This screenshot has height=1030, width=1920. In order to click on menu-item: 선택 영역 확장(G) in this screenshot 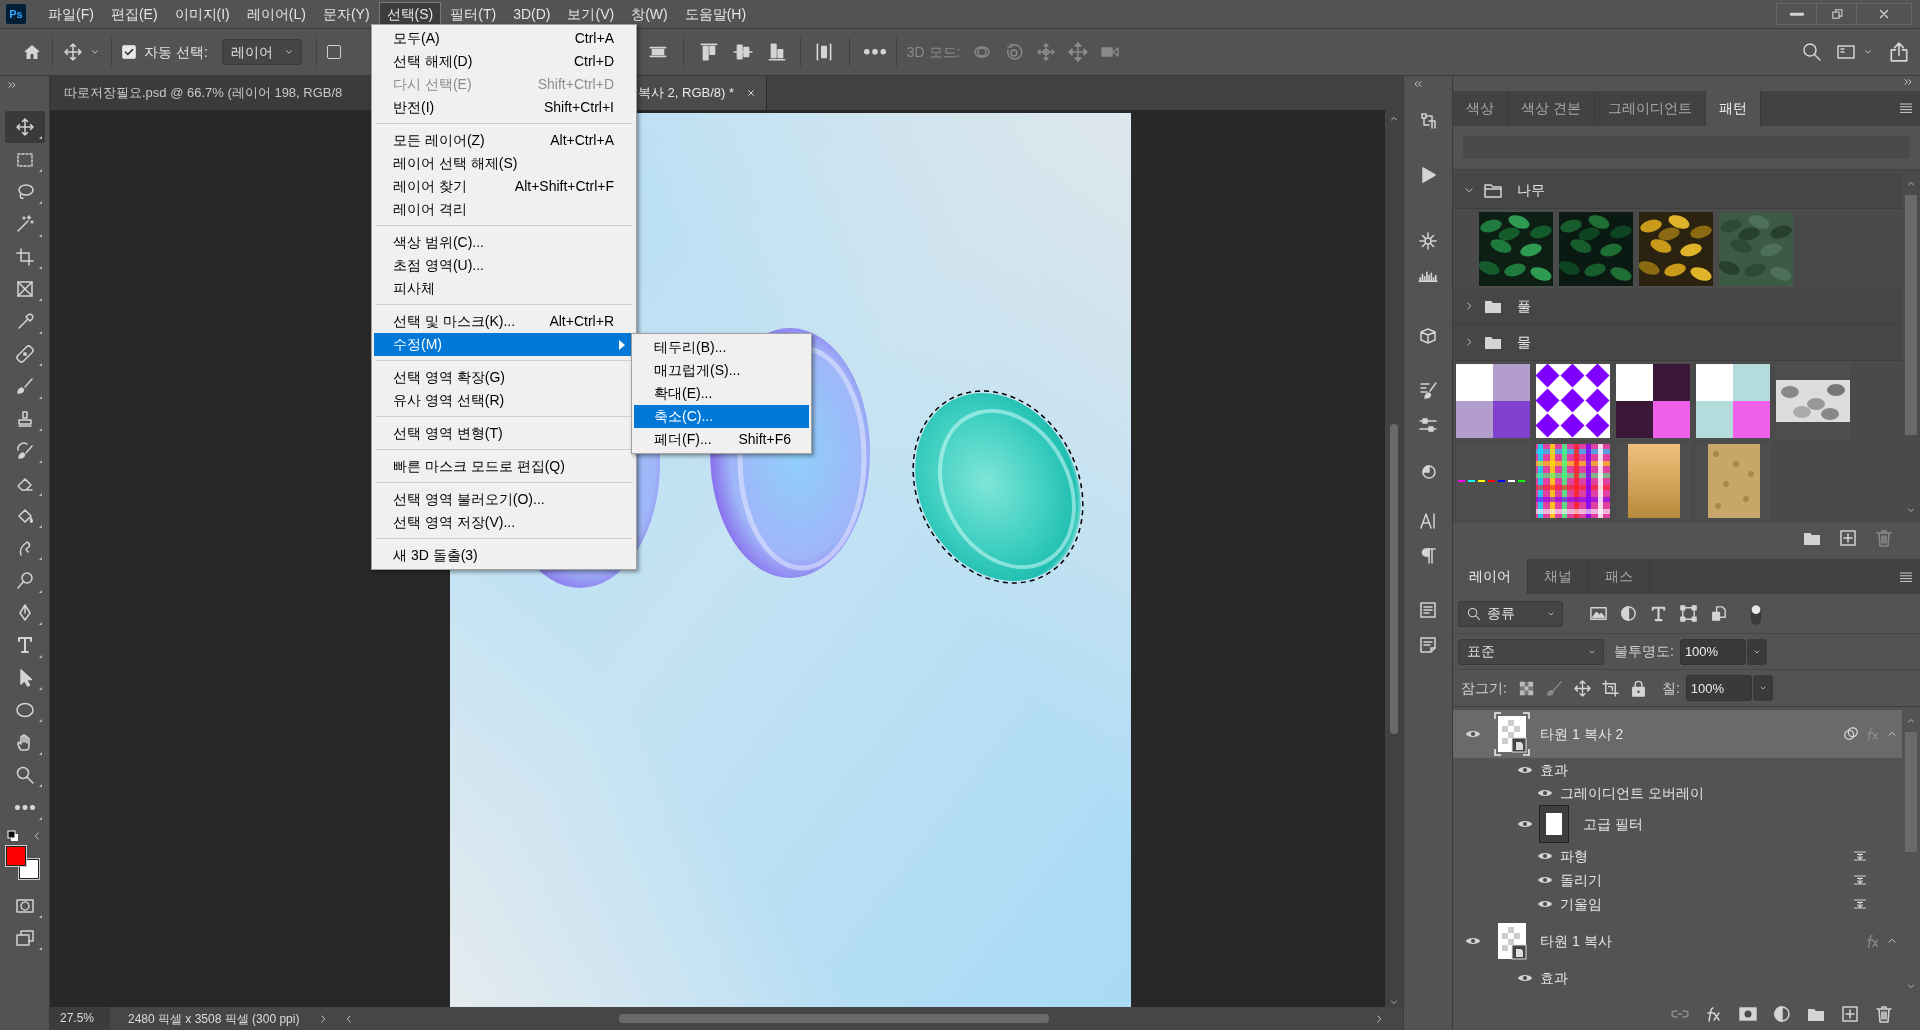, I will do `click(504, 377)`.